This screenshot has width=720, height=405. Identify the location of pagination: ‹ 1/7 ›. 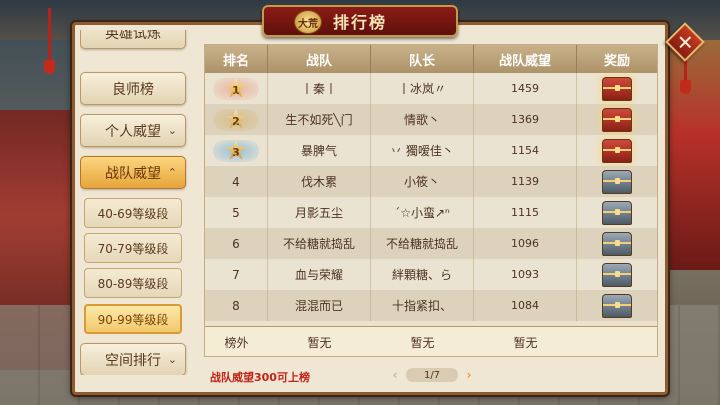
(432, 375).